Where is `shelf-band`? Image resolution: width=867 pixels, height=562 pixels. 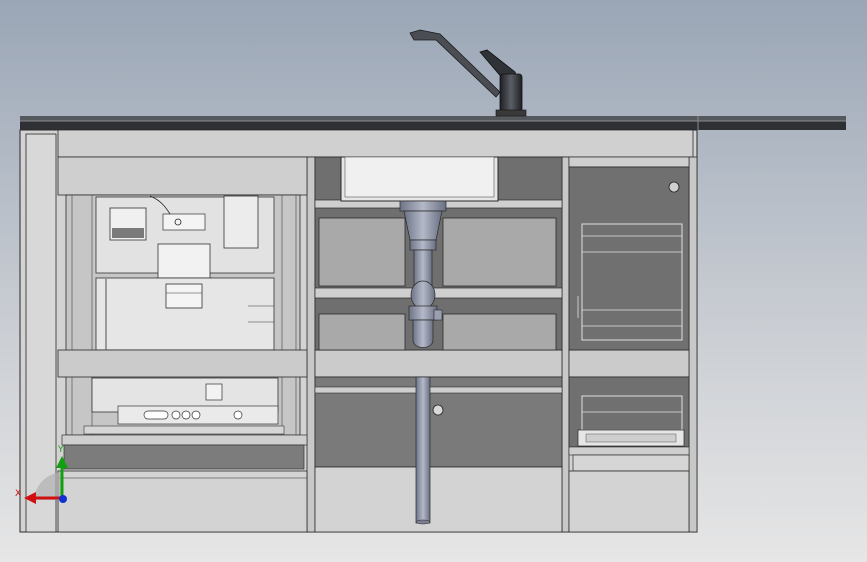
shelf-band is located at coordinates (373, 363).